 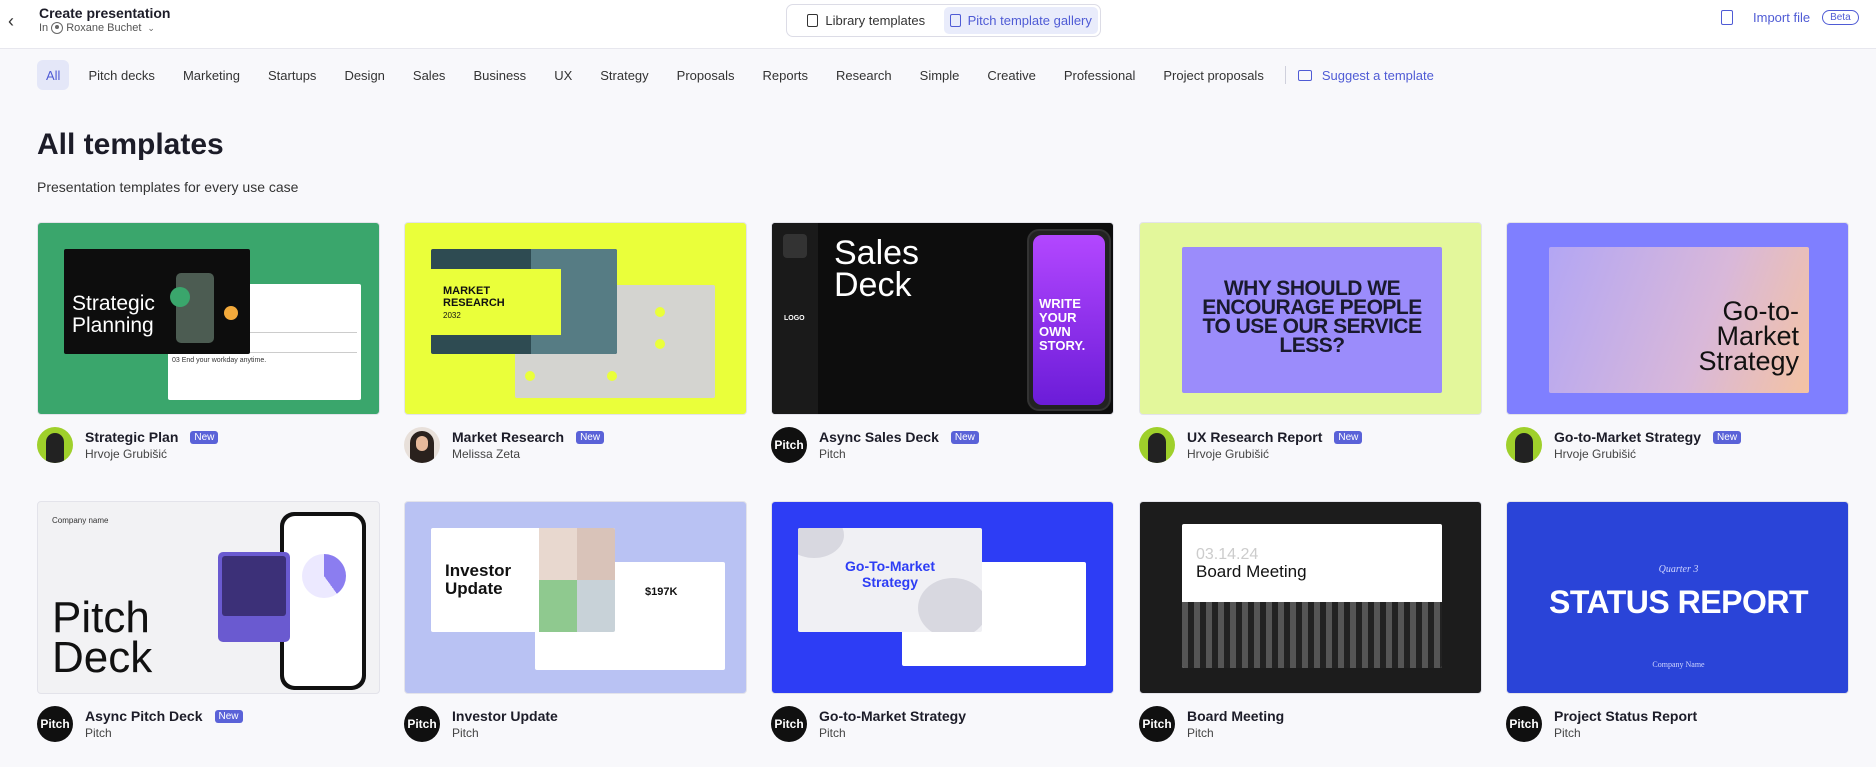 What do you see at coordinates (152, 437) in the screenshot?
I see `card-title: Strategic Plan New` at bounding box center [152, 437].